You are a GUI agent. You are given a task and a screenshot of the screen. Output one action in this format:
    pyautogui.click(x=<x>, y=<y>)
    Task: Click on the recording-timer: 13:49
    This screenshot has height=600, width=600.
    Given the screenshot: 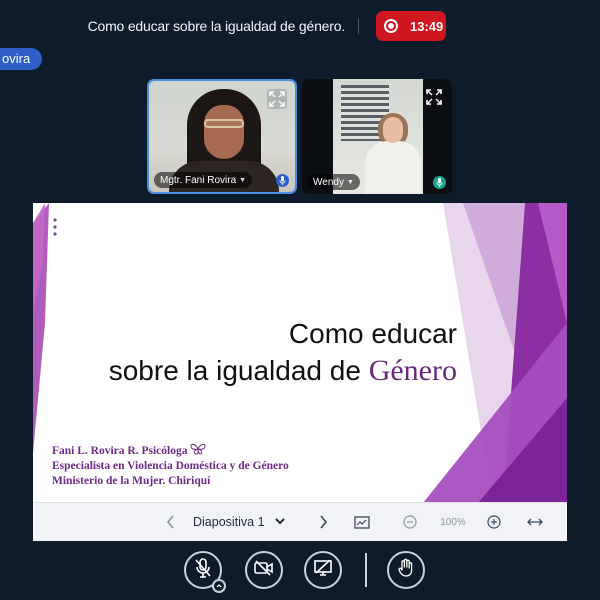 What is the action you would take?
    pyautogui.click(x=427, y=26)
    